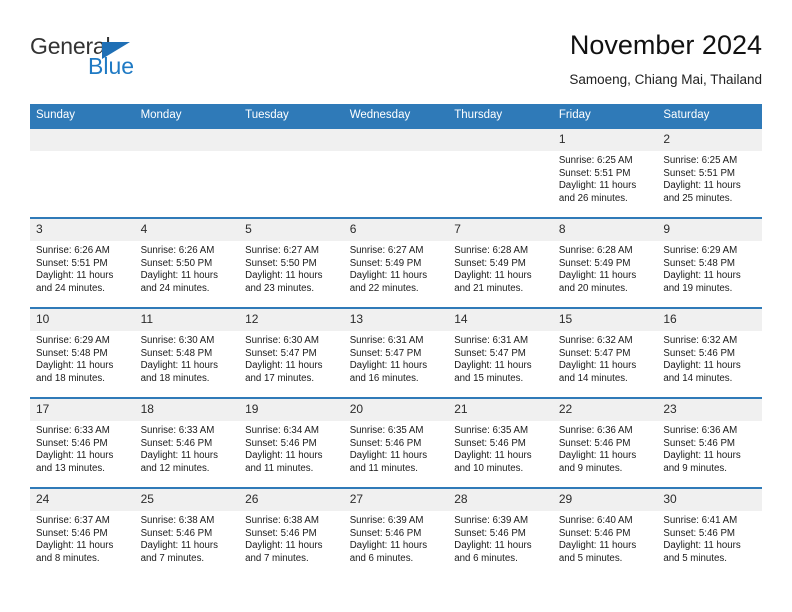  I want to click on day-detail-line: and 7 minutes., so click(172, 558).